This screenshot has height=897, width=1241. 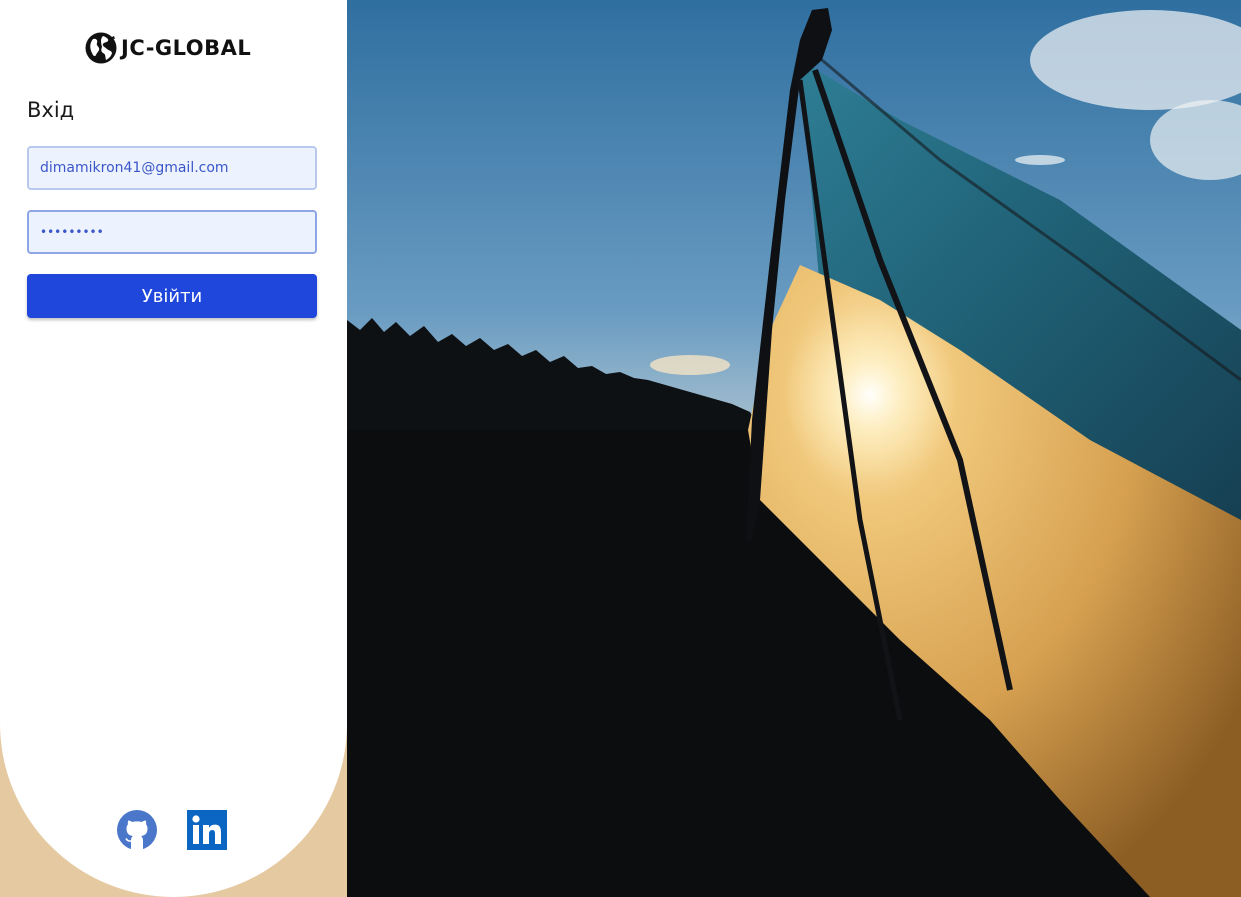 What do you see at coordinates (51, 110) in the screenshot?
I see `page-title: Вхід` at bounding box center [51, 110].